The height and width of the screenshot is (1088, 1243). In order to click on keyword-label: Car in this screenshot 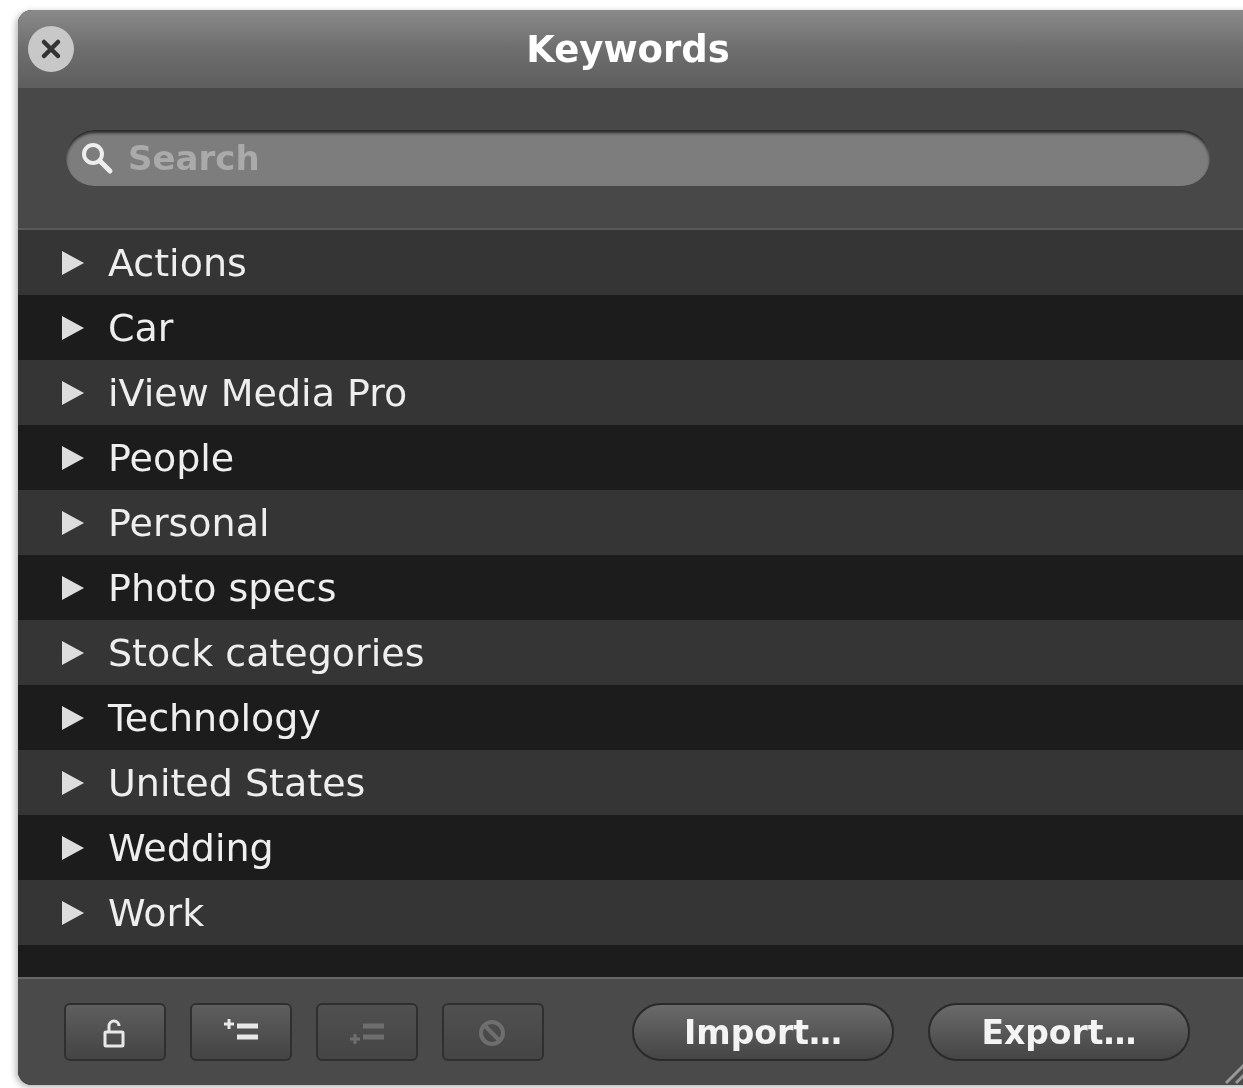, I will do `click(141, 327)`.